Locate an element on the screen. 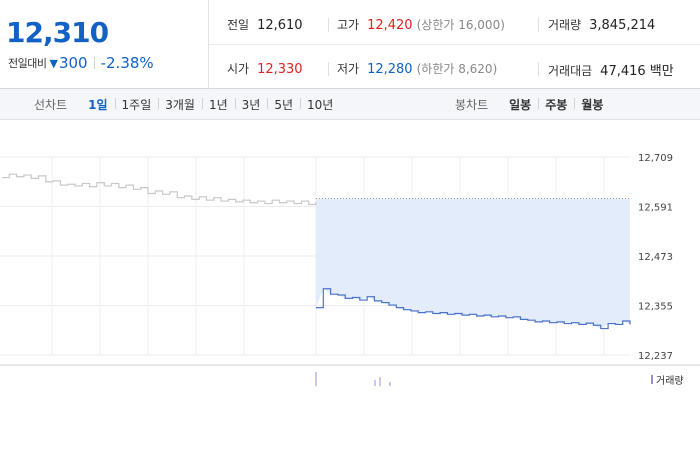  candle-monthly: 월봉 is located at coordinates (592, 104).